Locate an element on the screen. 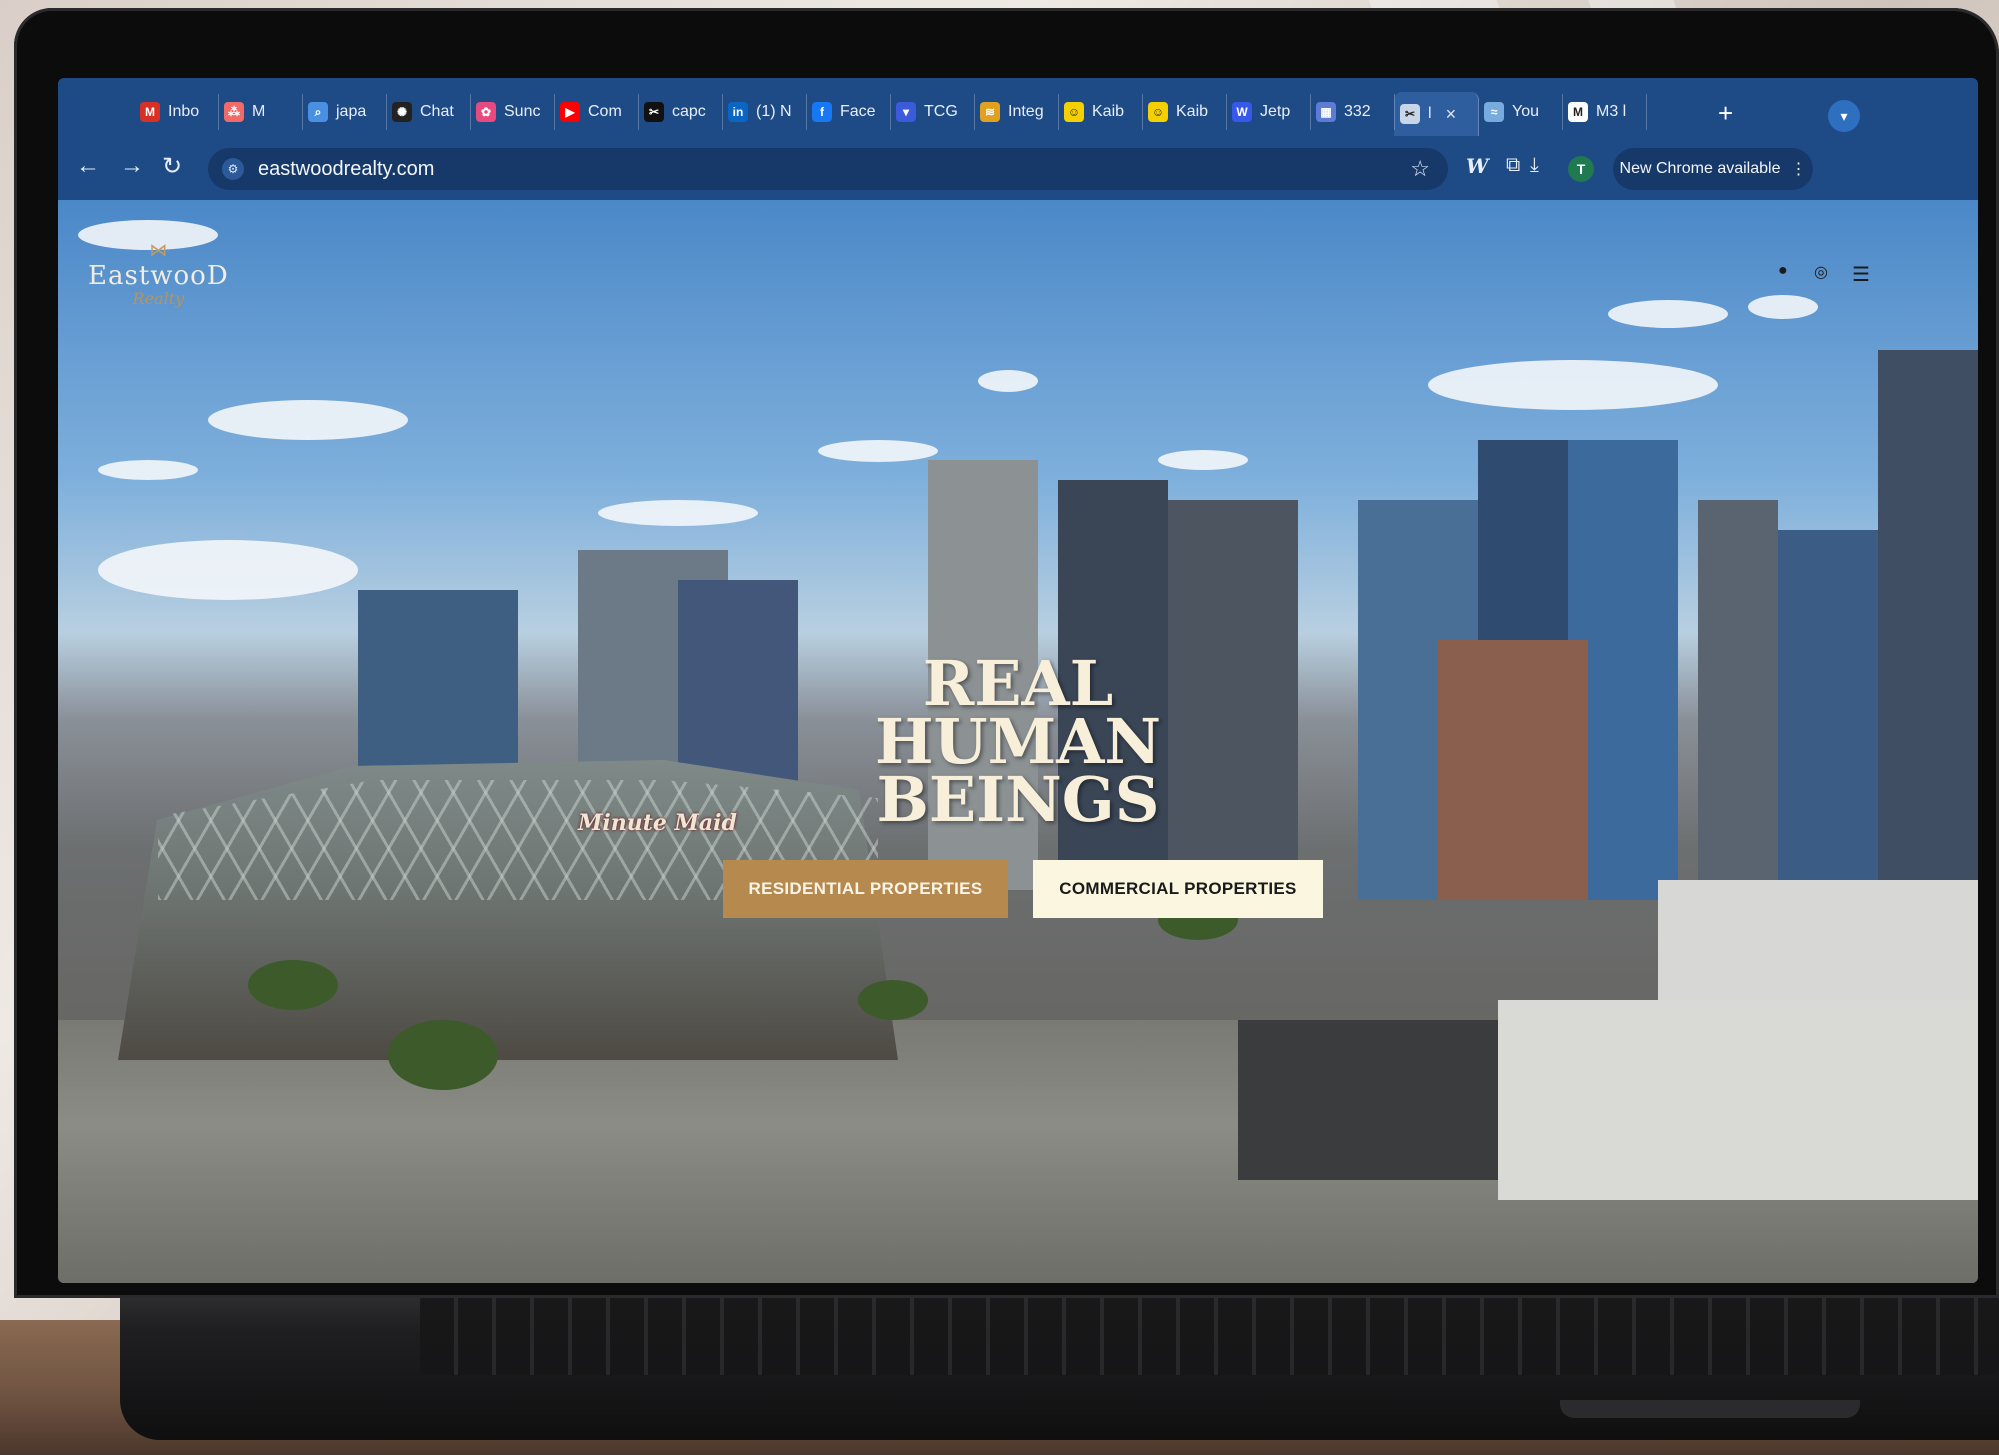 This screenshot has height=1455, width=1999. browser-tab: M Inbo is located at coordinates (176, 112).